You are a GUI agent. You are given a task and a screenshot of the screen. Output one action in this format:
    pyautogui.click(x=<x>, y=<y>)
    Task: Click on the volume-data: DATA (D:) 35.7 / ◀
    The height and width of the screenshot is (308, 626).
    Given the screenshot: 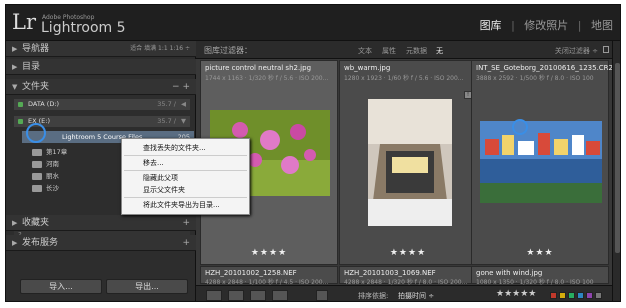 What is the action you would take?
    pyautogui.click(x=102, y=104)
    